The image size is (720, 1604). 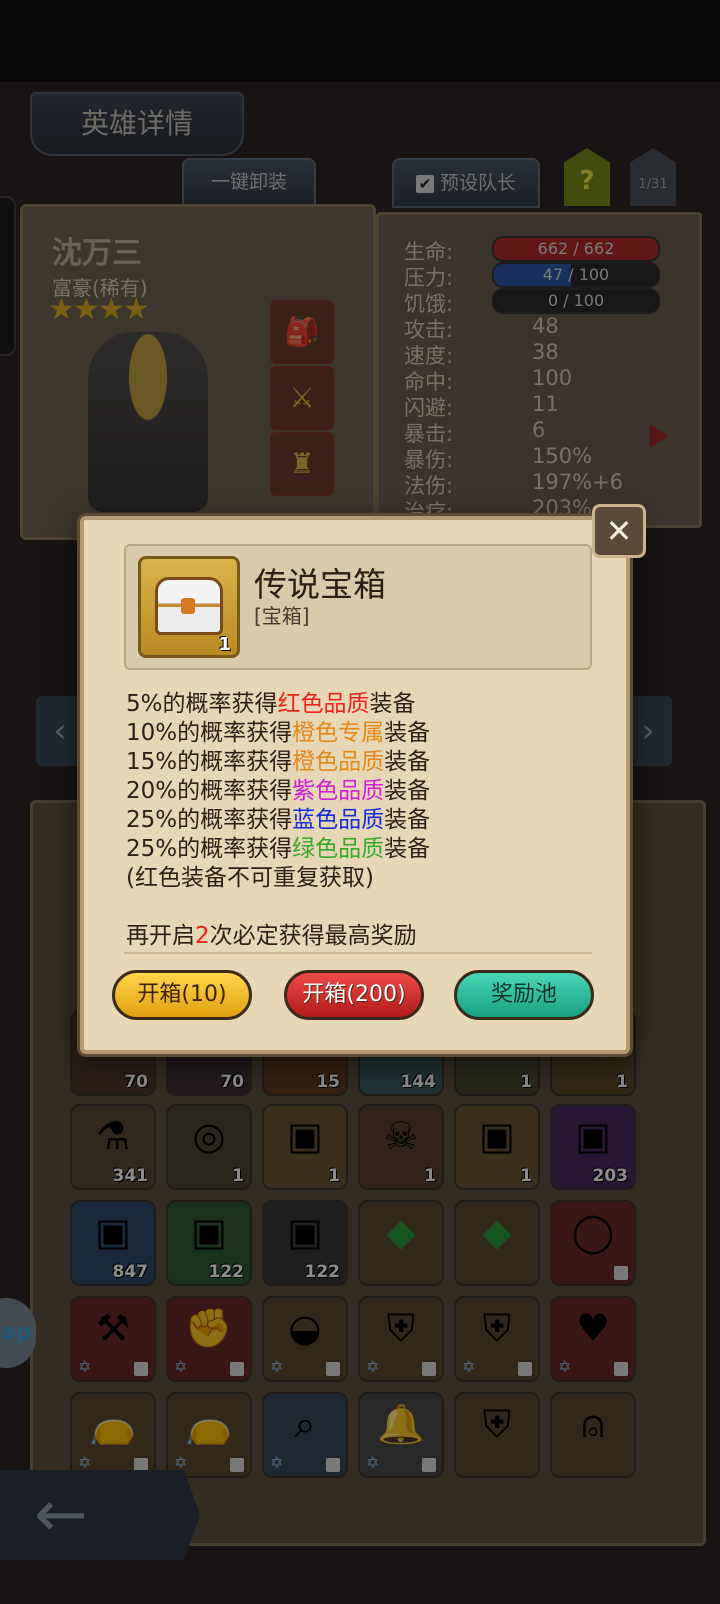 What do you see at coordinates (593, 1243) in the screenshot?
I see `inventory-slot: ◯` at bounding box center [593, 1243].